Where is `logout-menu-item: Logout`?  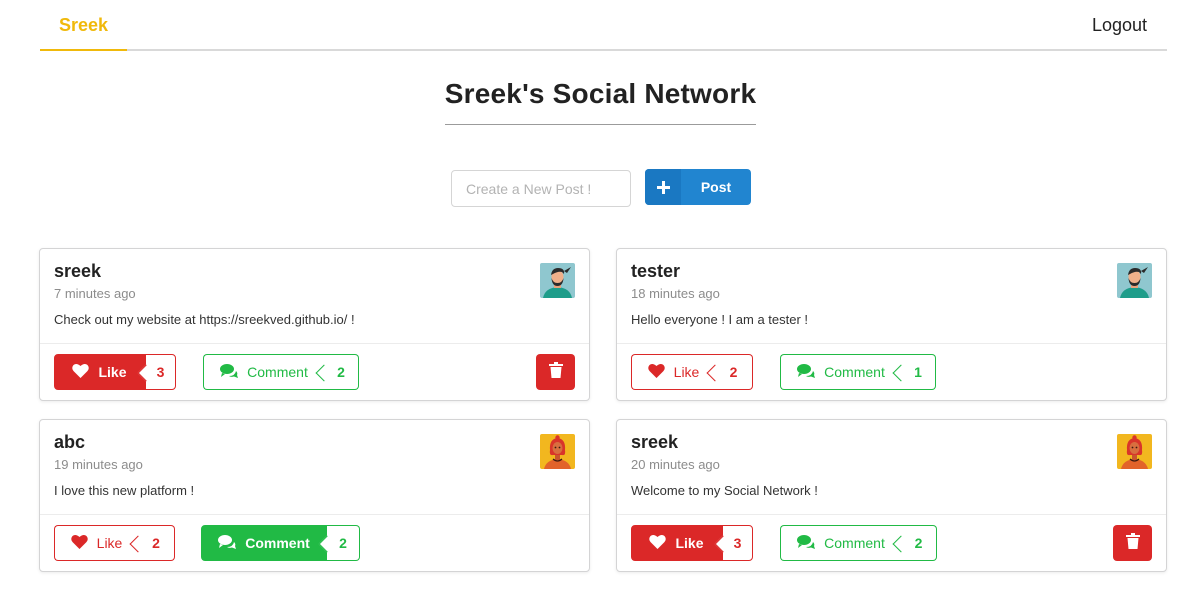
logout-menu-item: Logout is located at coordinates (1119, 25).